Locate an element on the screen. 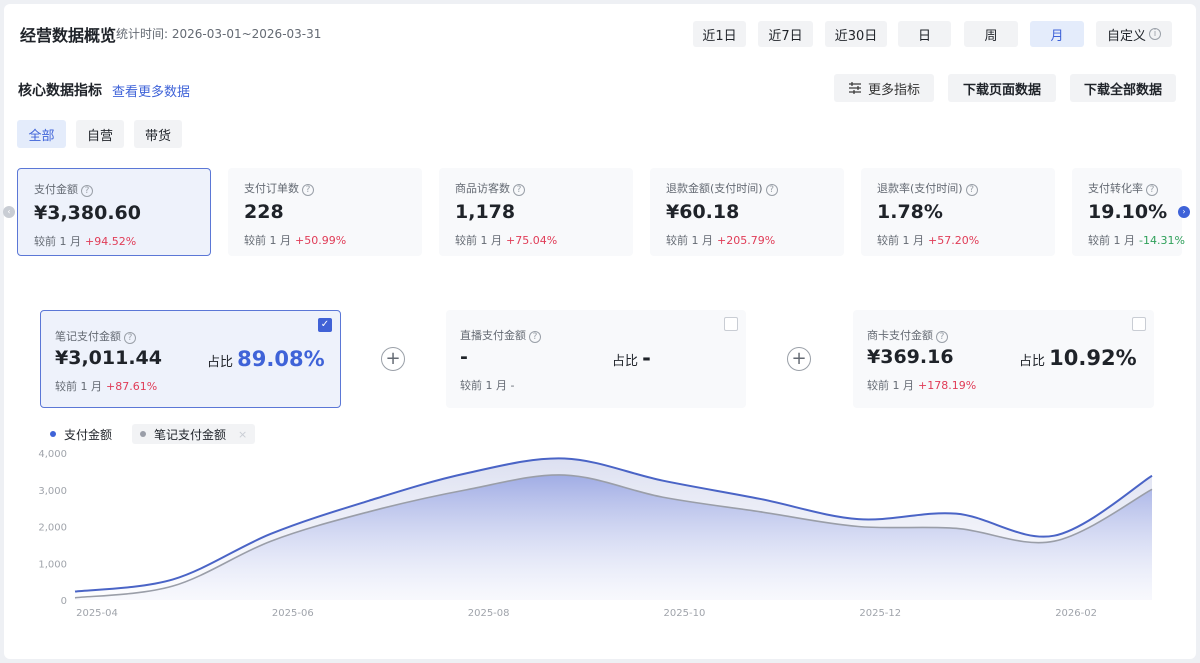 The width and height of the screenshot is (1200, 663). breakdown-compare: 较前 1 月 +87.61% is located at coordinates (106, 386).